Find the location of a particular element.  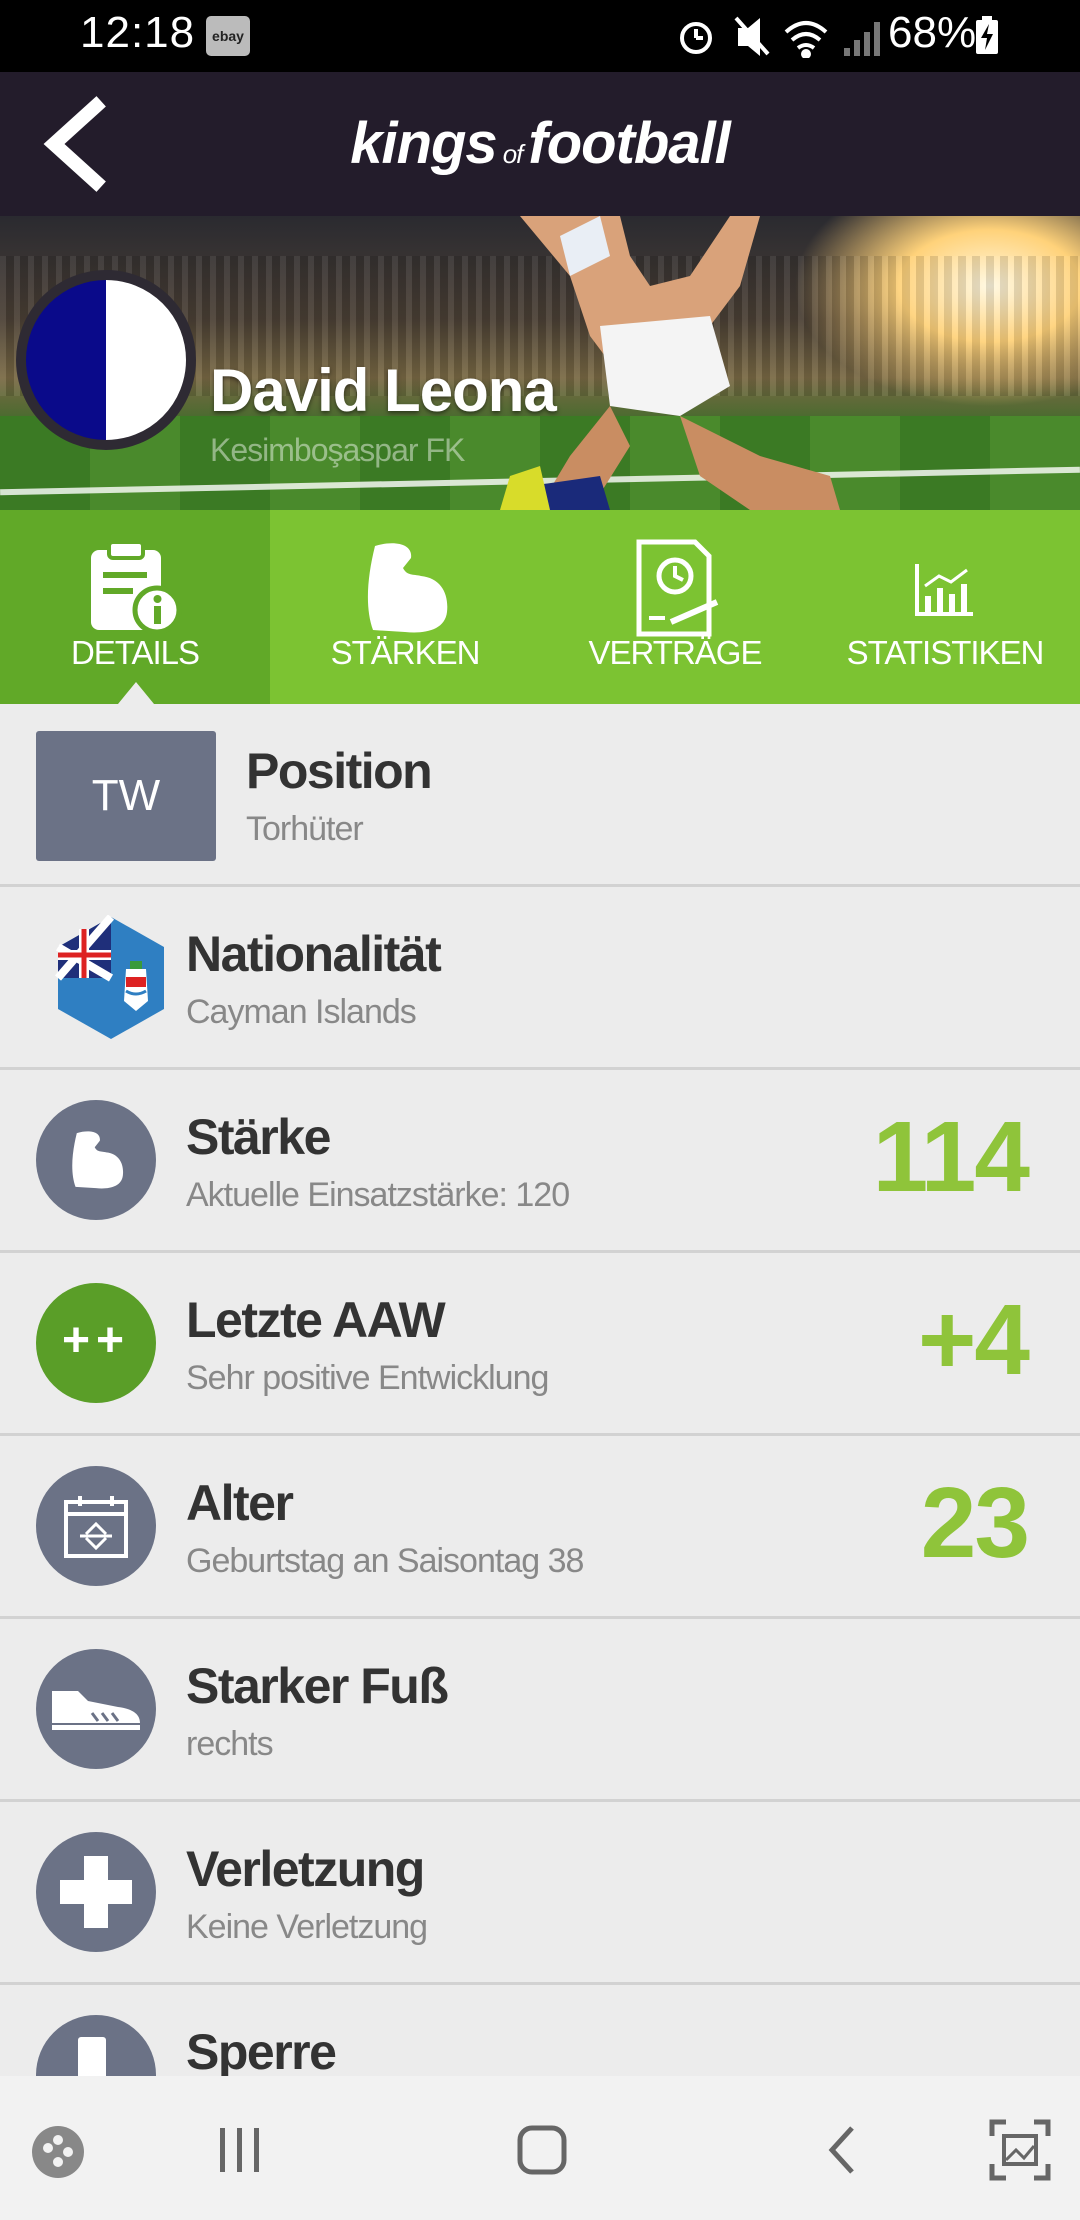

aaw-badge: ++ is located at coordinates (96, 1343).